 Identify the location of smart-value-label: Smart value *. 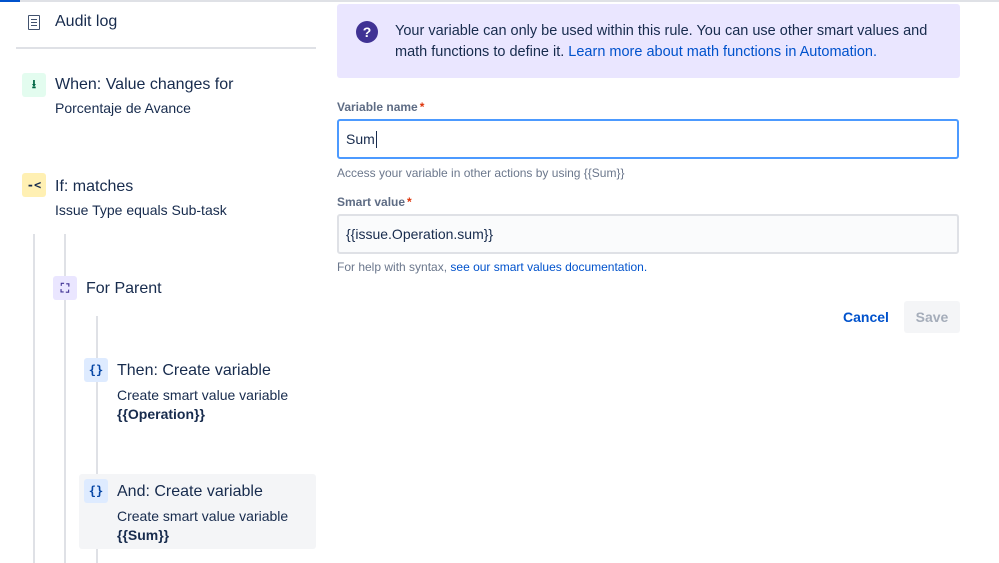
(374, 202).